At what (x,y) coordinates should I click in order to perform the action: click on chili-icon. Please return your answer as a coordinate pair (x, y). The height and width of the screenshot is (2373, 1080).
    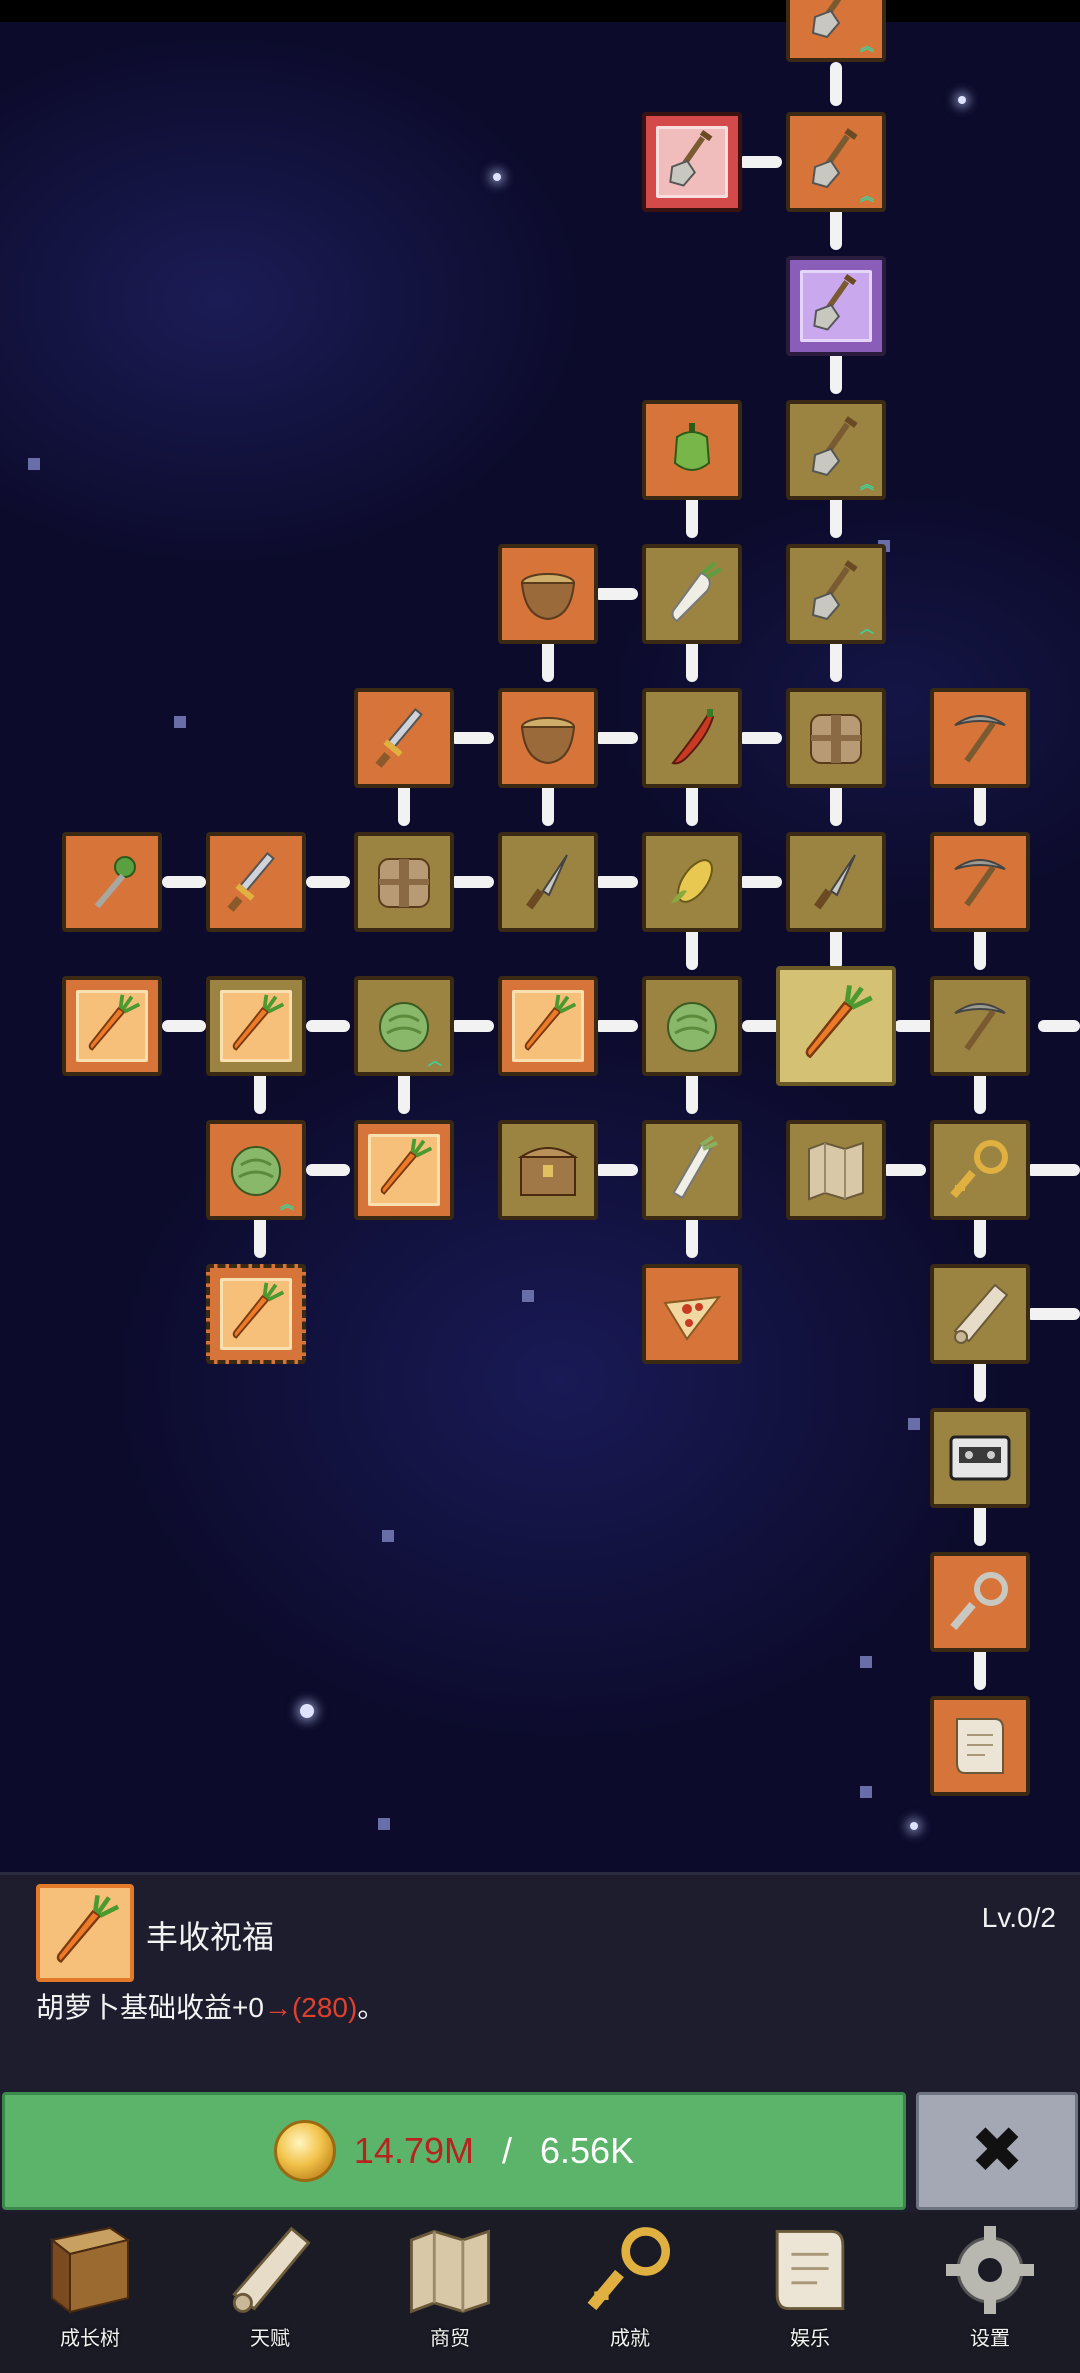
    Looking at the image, I should click on (692, 738).